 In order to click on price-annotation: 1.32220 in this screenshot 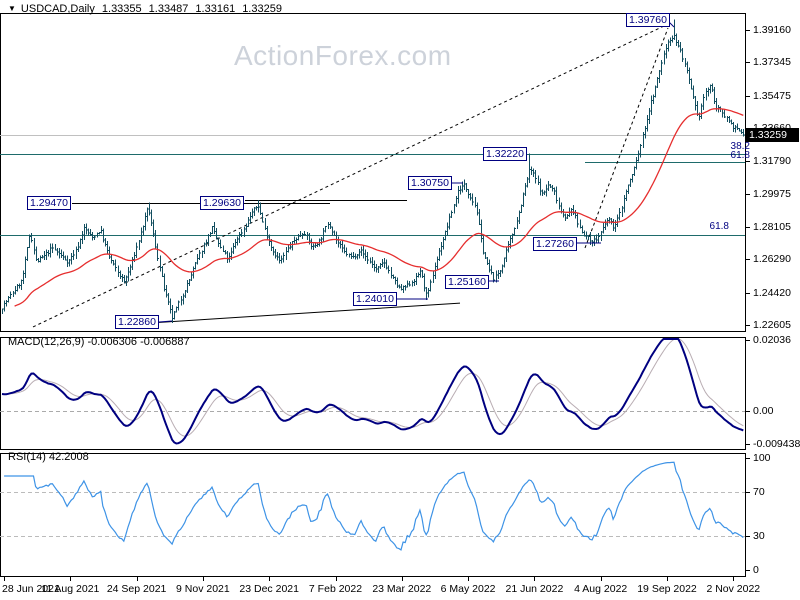, I will do `click(505, 154)`.